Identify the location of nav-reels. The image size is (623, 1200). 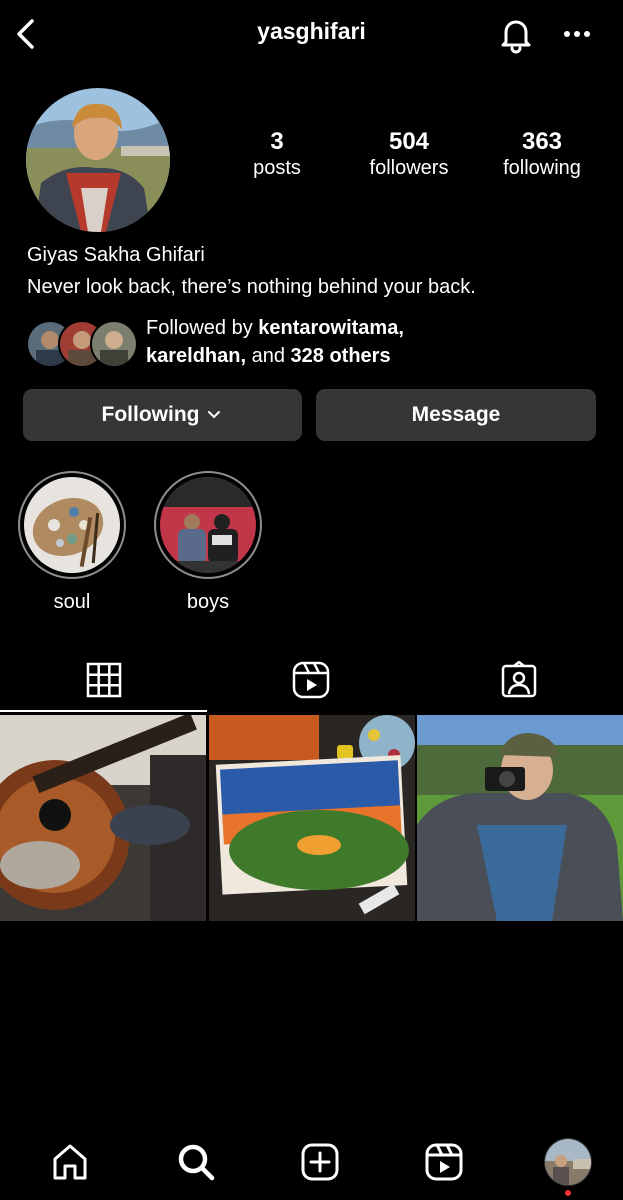
(444, 1162).